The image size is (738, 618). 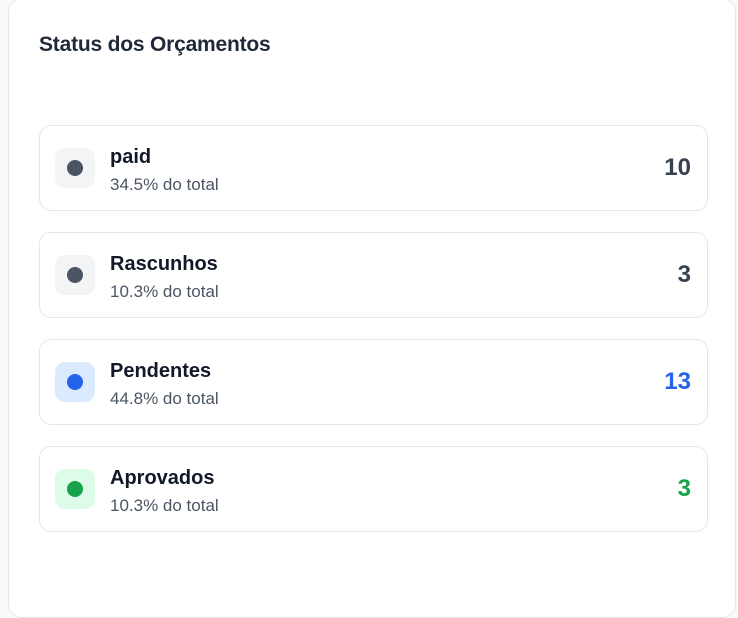 What do you see at coordinates (162, 478) in the screenshot?
I see `status-label: Aprovados` at bounding box center [162, 478].